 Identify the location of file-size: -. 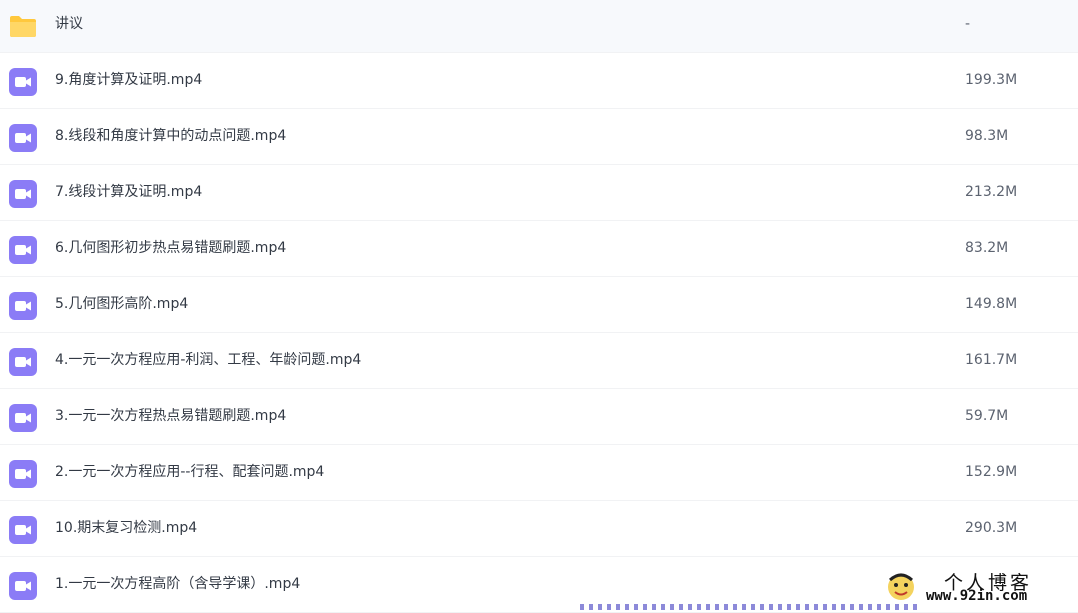
(968, 24).